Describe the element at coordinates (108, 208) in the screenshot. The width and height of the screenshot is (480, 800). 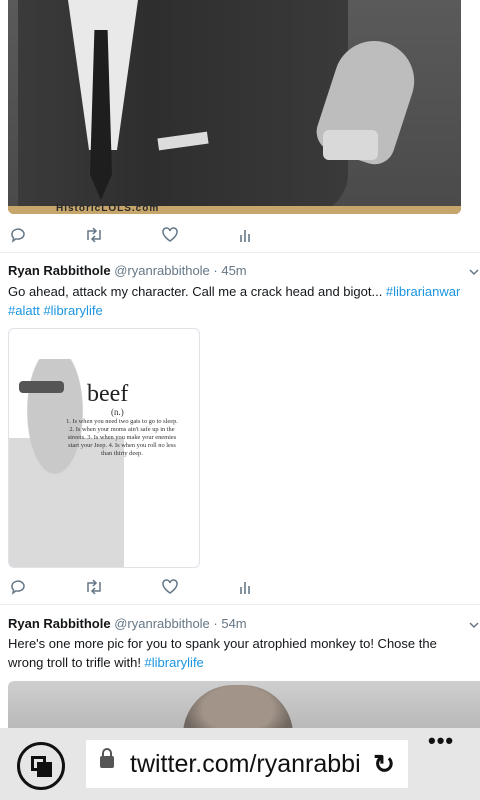
I see `image-watermark: HistoricLOLS.com` at that location.